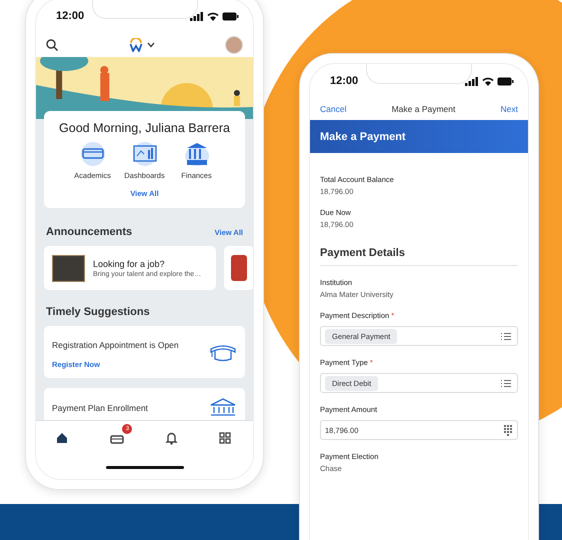  Describe the element at coordinates (115, 345) in the screenshot. I see `suggestion-title: Registration Appointment is Open` at that location.